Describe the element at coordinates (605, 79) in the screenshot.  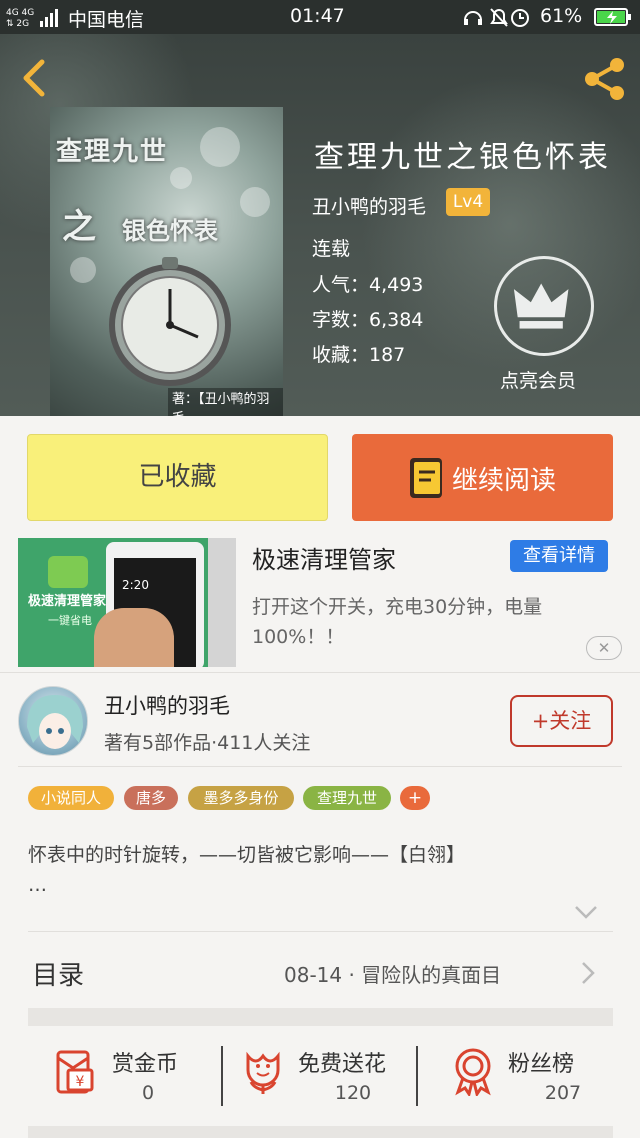
I see `share-icon` at that location.